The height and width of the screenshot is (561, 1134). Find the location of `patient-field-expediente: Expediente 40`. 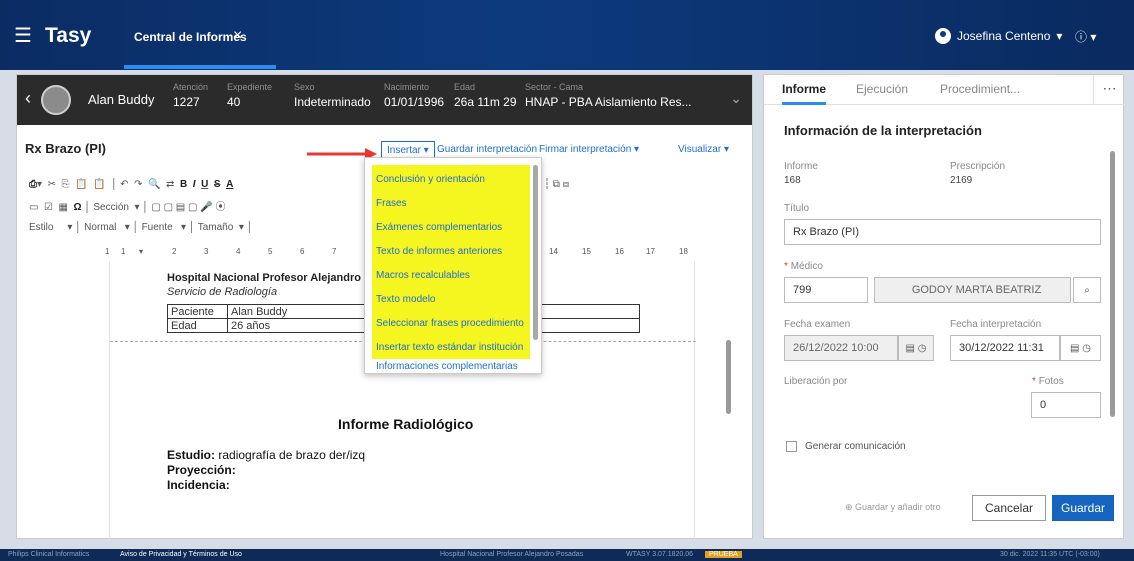

patient-field-expediente: Expediente 40 is located at coordinates (250, 95).